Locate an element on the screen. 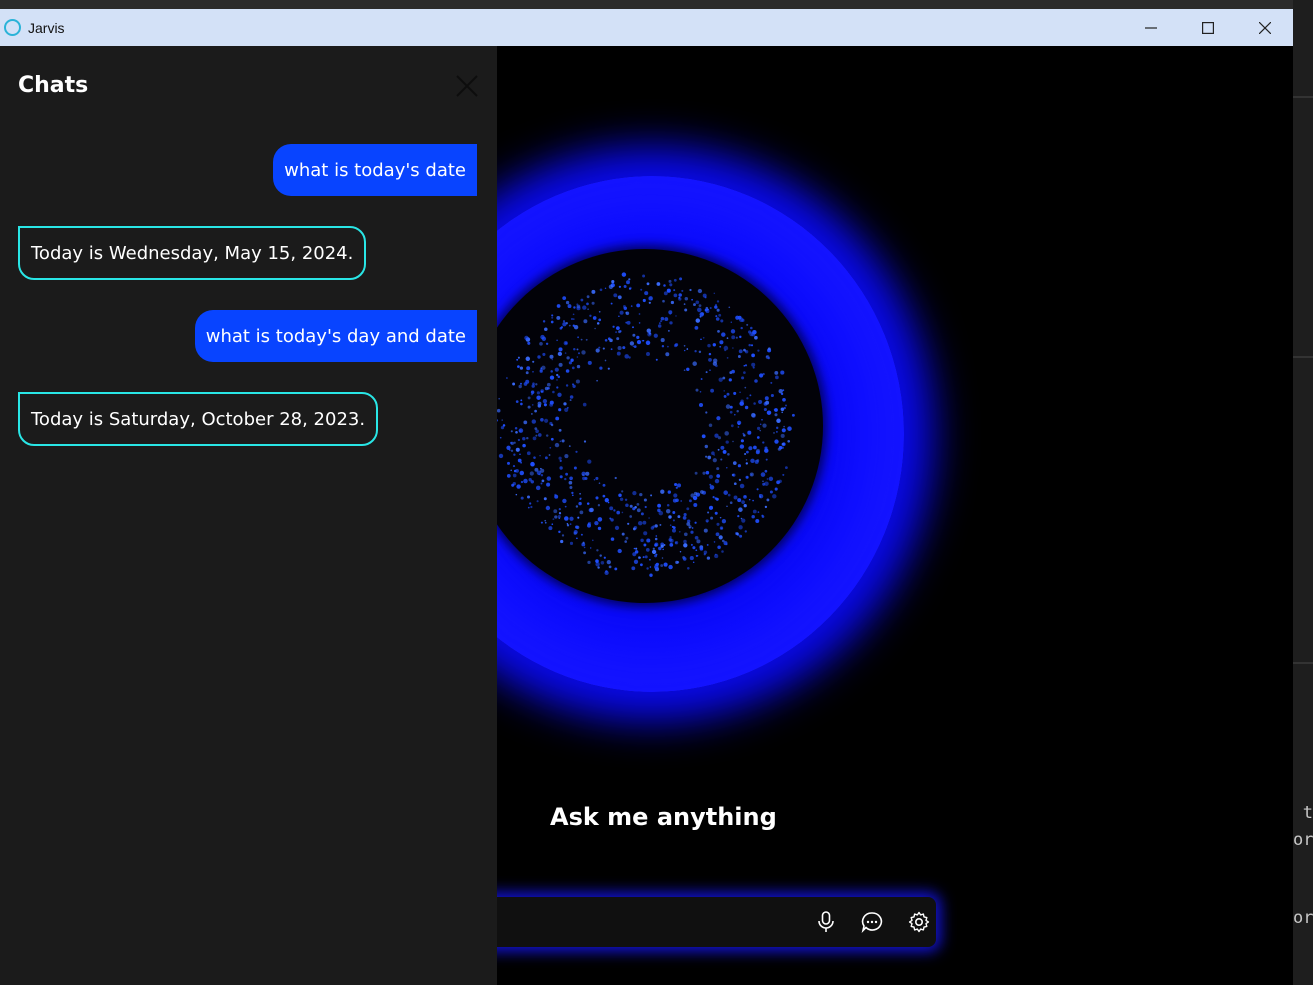  settings-button is located at coordinates (919, 922).